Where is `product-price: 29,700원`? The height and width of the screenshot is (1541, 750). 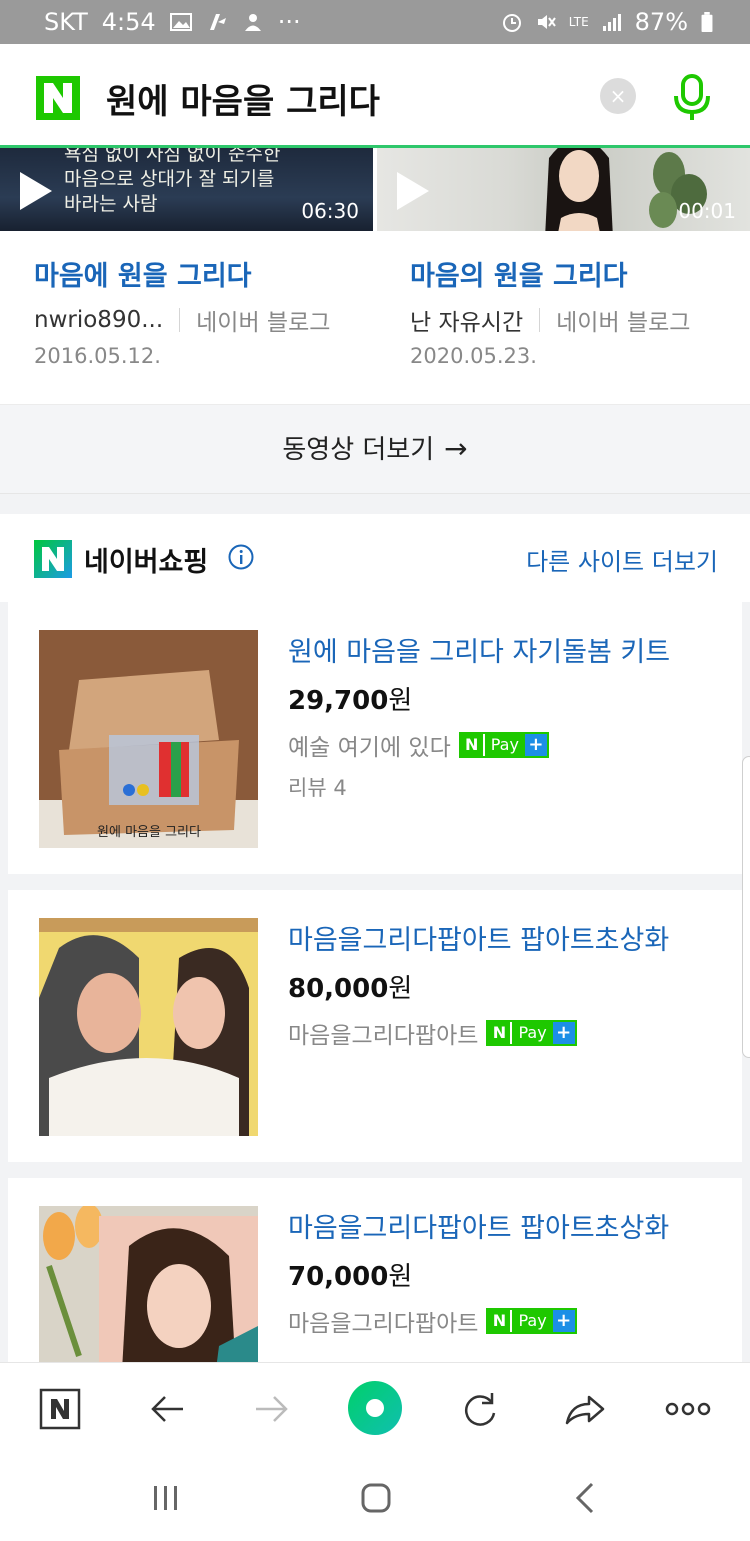 product-price: 29,700원 is located at coordinates (350, 701).